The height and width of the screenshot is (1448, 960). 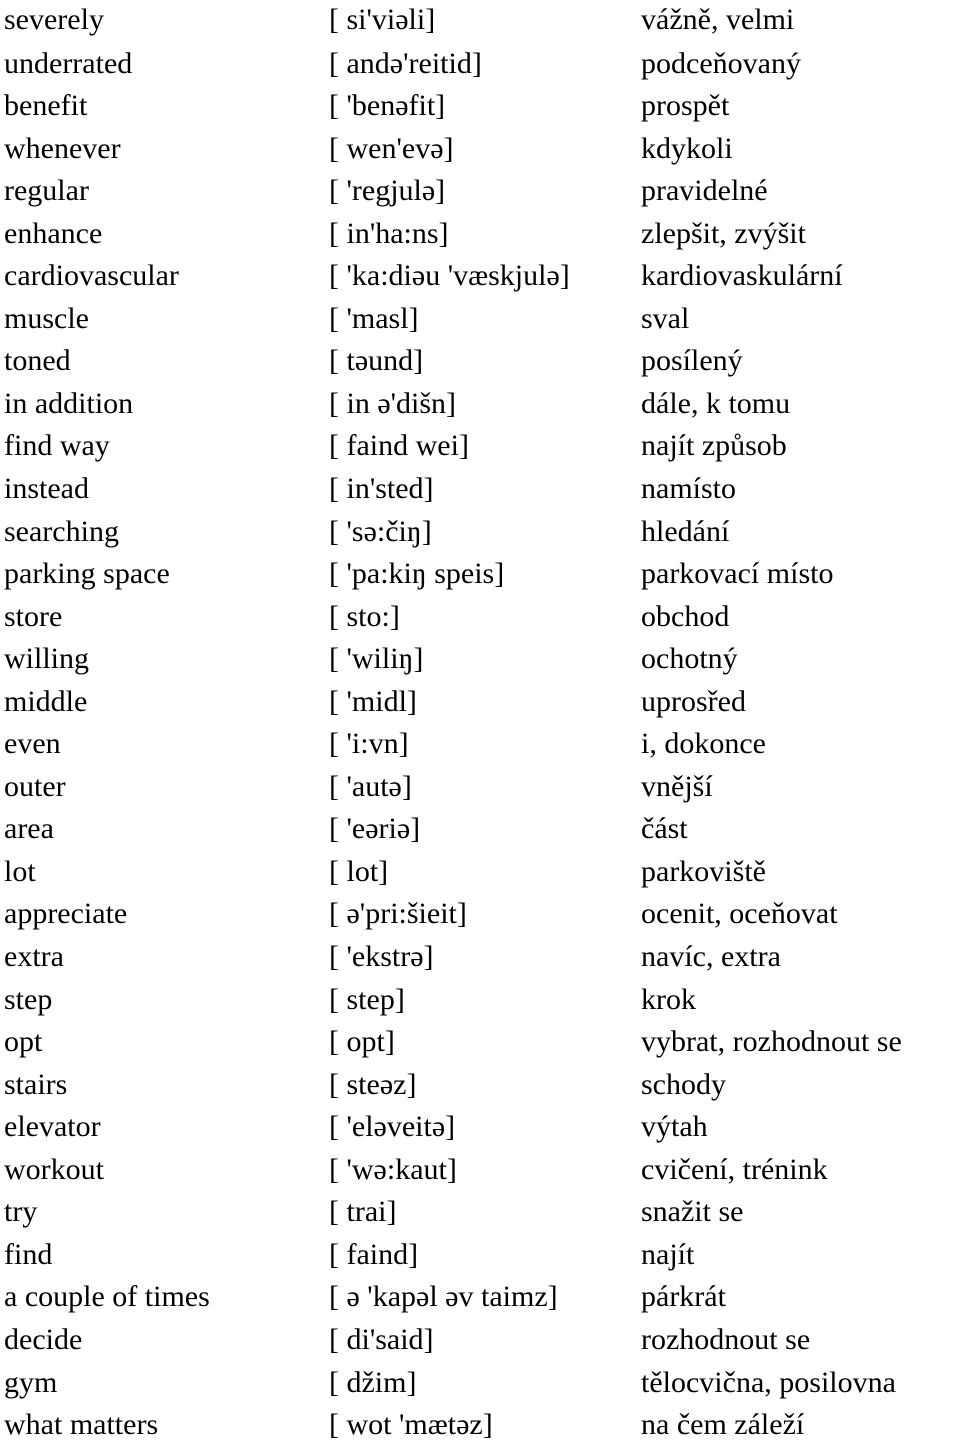 I want to click on vocab-term: underrated, so click(x=68, y=63).